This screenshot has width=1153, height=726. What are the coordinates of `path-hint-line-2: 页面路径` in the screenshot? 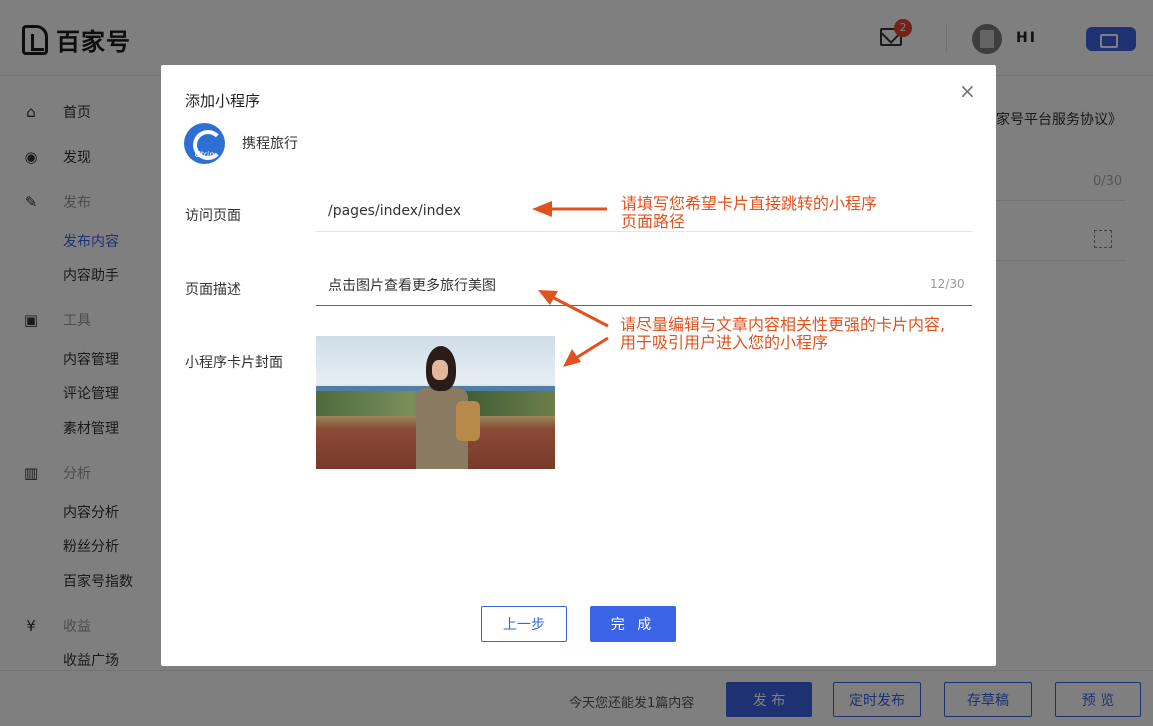 It's located at (653, 221).